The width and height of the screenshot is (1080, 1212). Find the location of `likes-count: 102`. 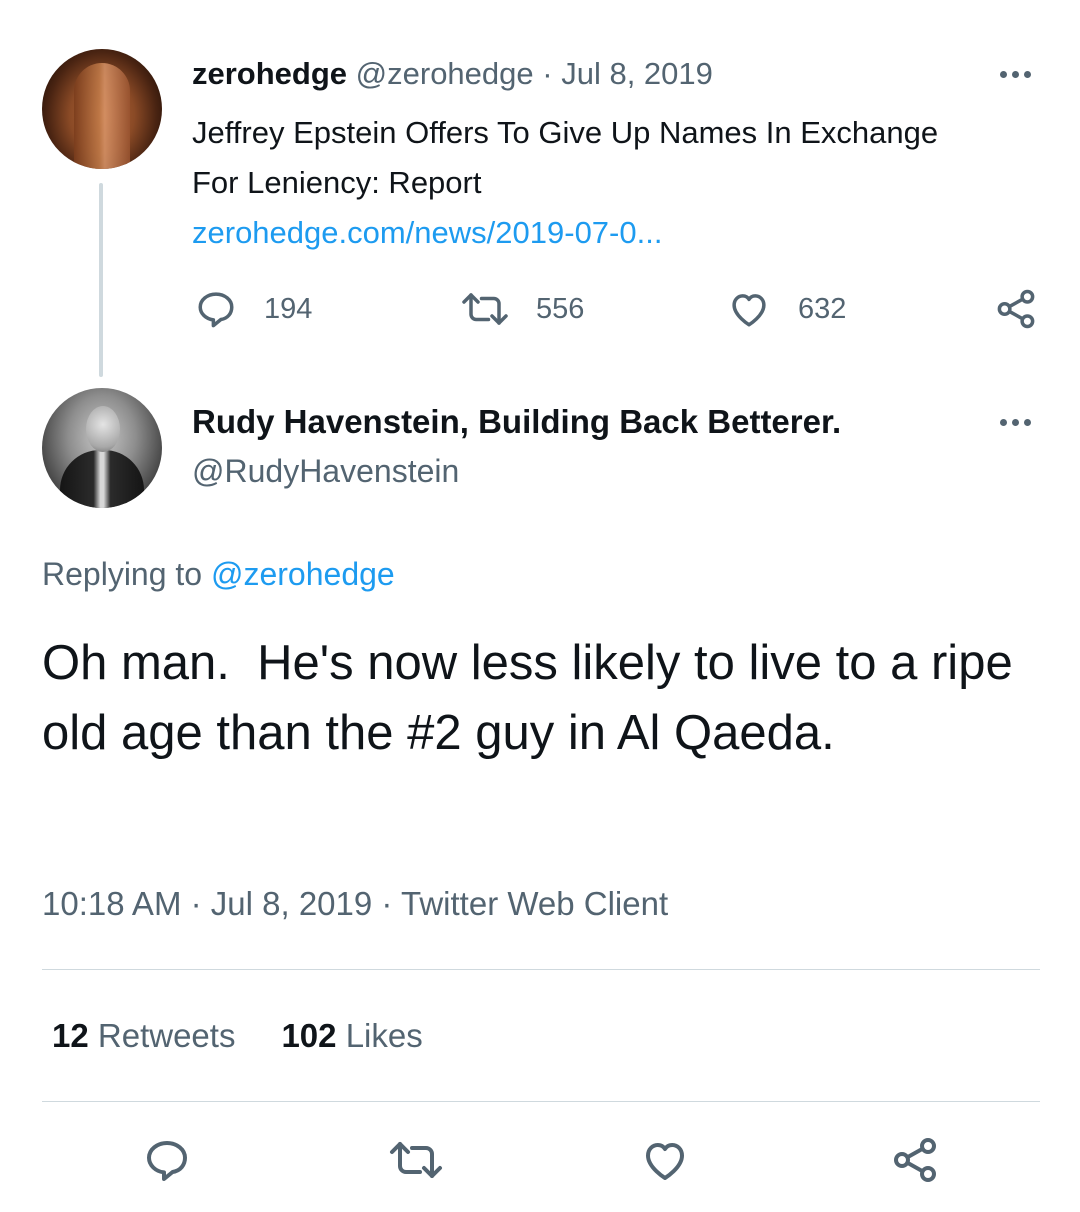

likes-count: 102 is located at coordinates (309, 1035).